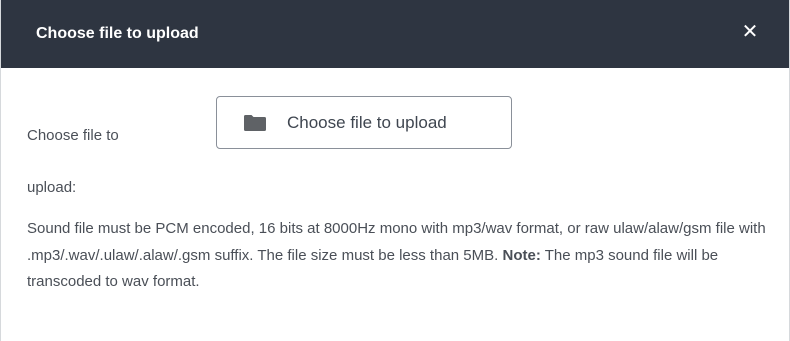  What do you see at coordinates (117, 33) in the screenshot?
I see `dialog-title: Choose file to upload` at bounding box center [117, 33].